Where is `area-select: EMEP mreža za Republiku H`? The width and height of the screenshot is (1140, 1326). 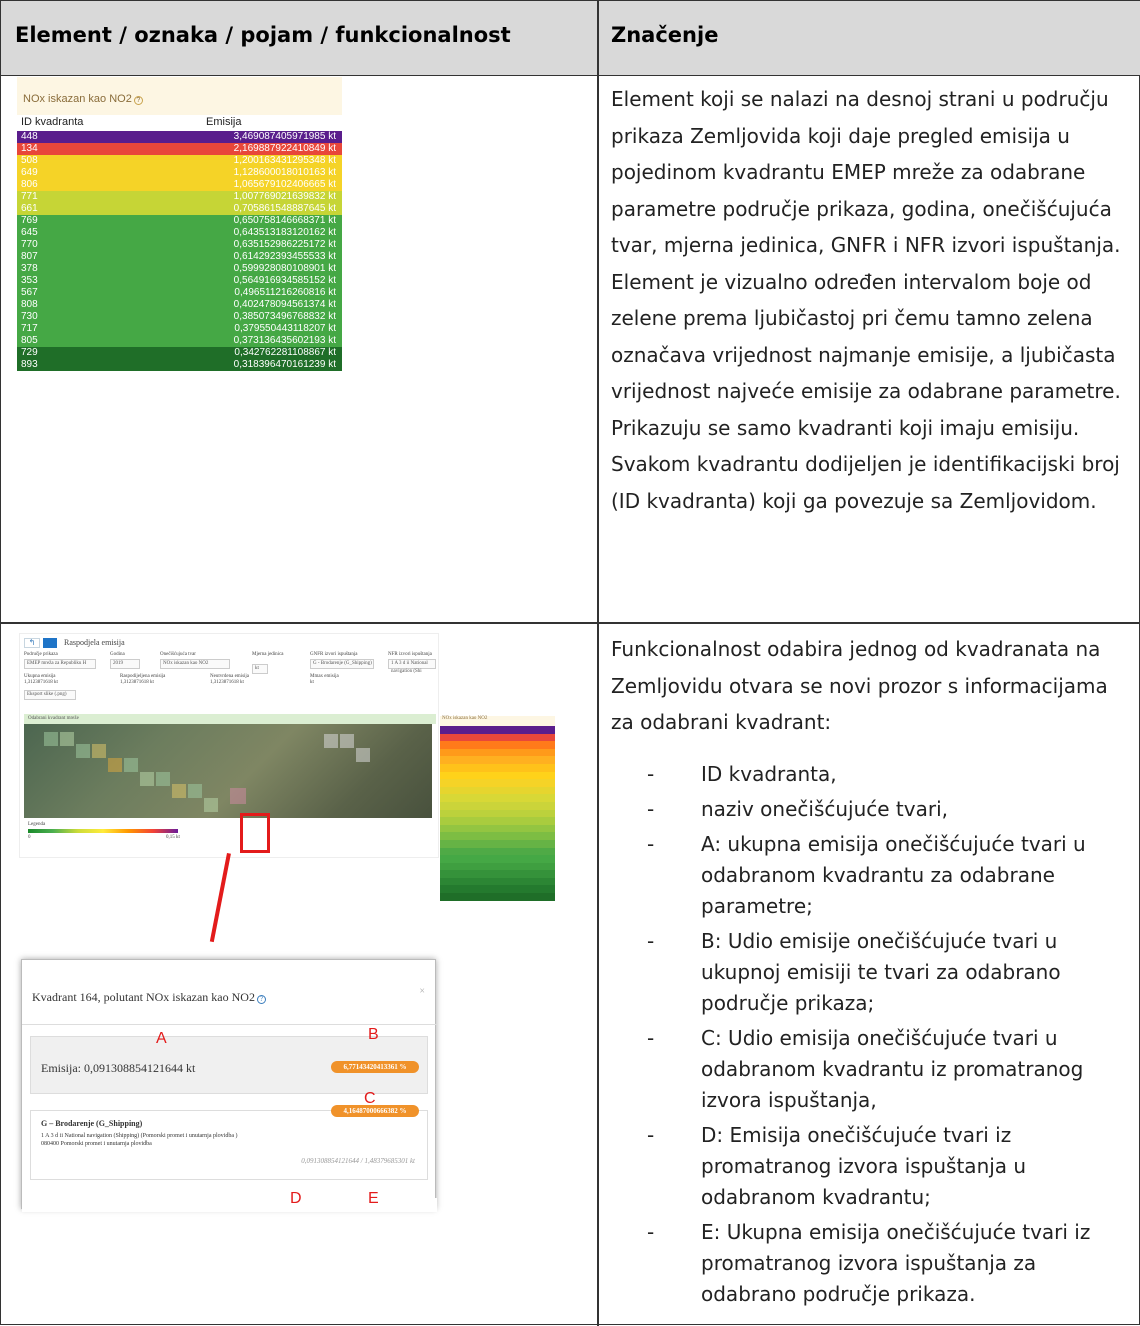
area-select: EMEP mreža za Republiku H is located at coordinates (60, 664).